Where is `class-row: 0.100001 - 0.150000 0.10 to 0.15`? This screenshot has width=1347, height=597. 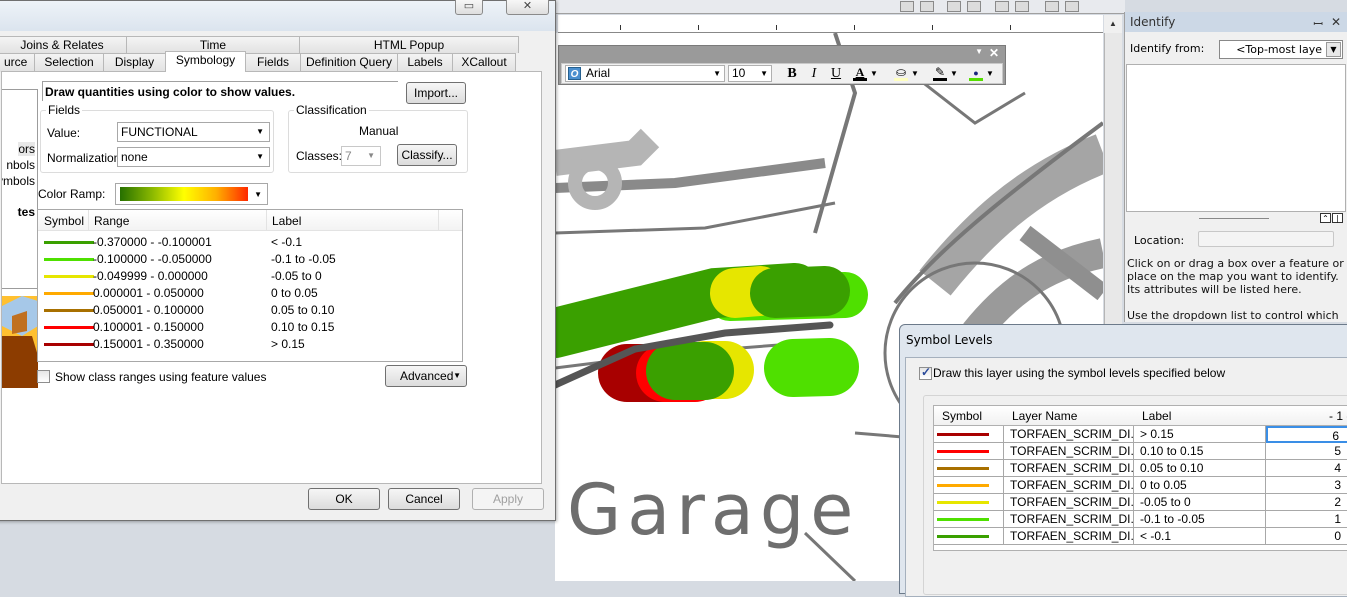 class-row: 0.100001 - 0.150000 0.10 to 0.15 is located at coordinates (250, 327).